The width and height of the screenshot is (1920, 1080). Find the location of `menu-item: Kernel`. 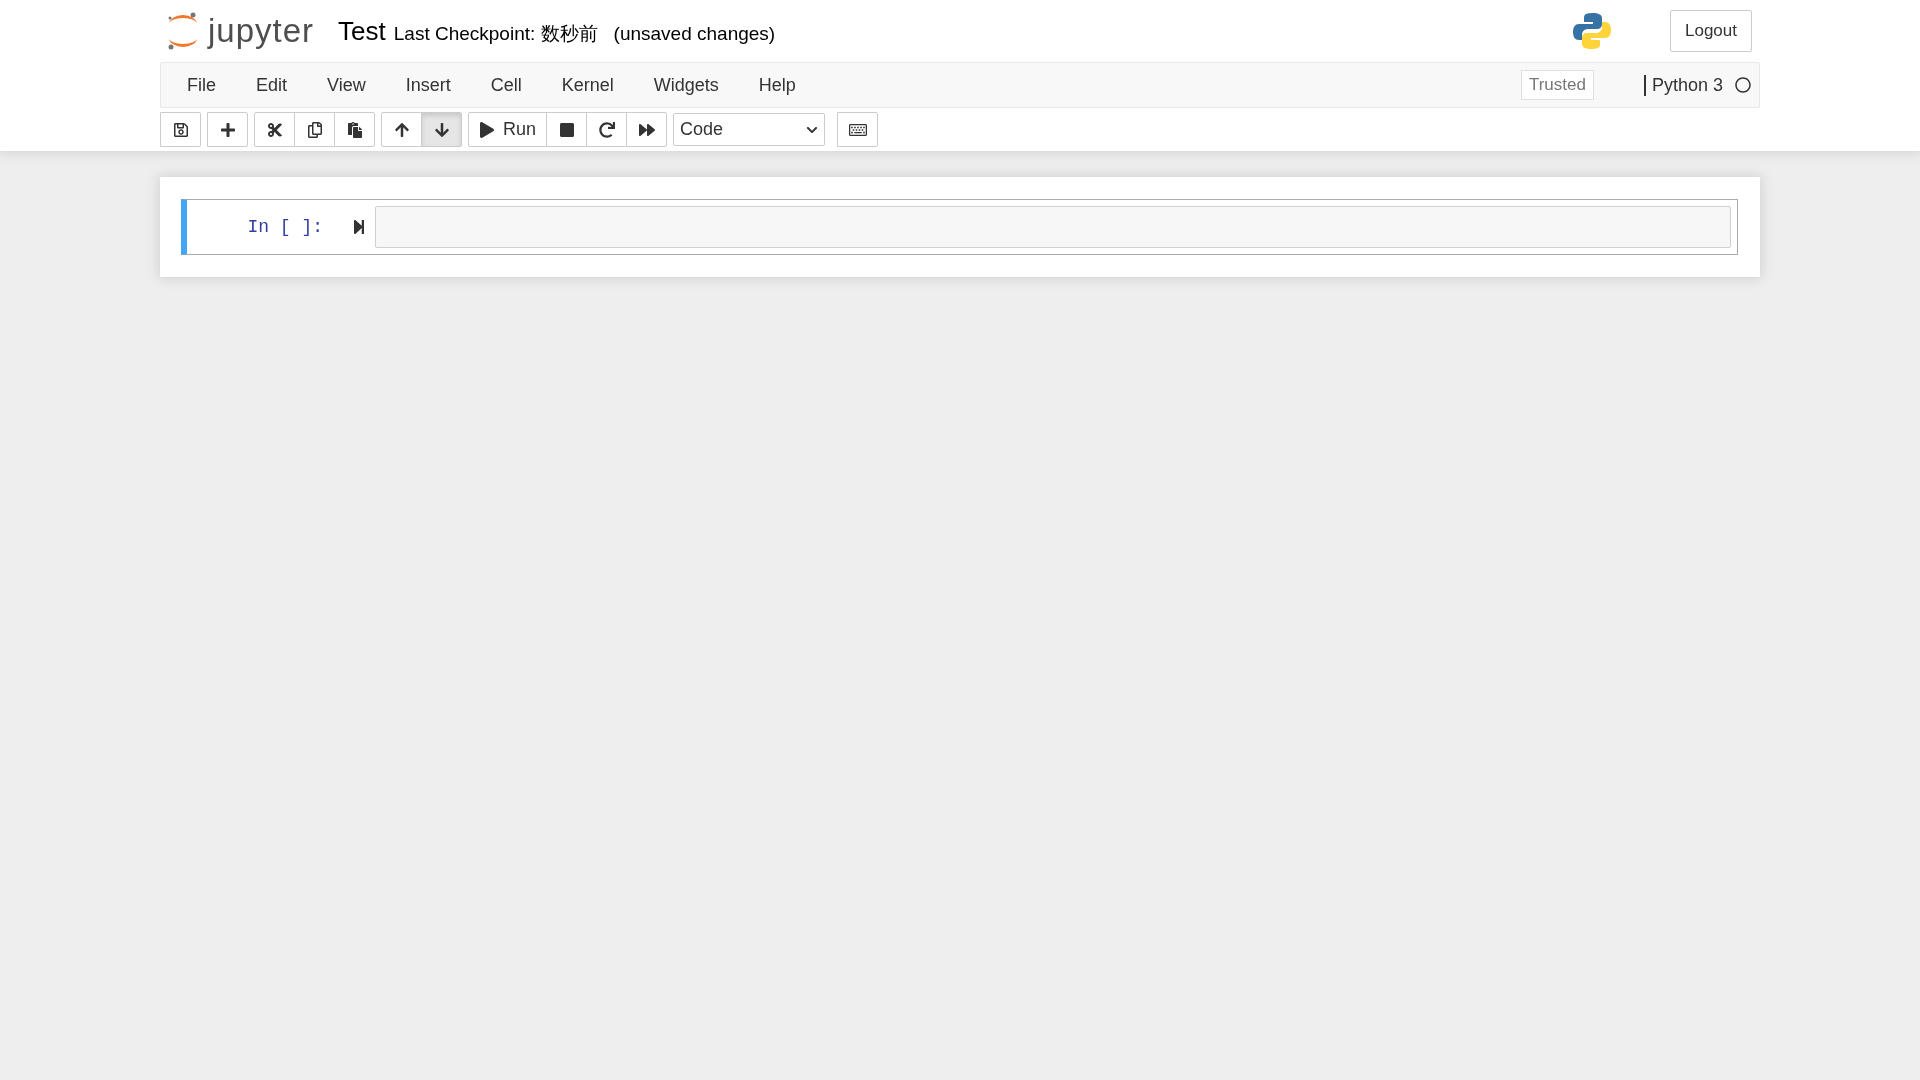

menu-item: Kernel is located at coordinates (587, 85).